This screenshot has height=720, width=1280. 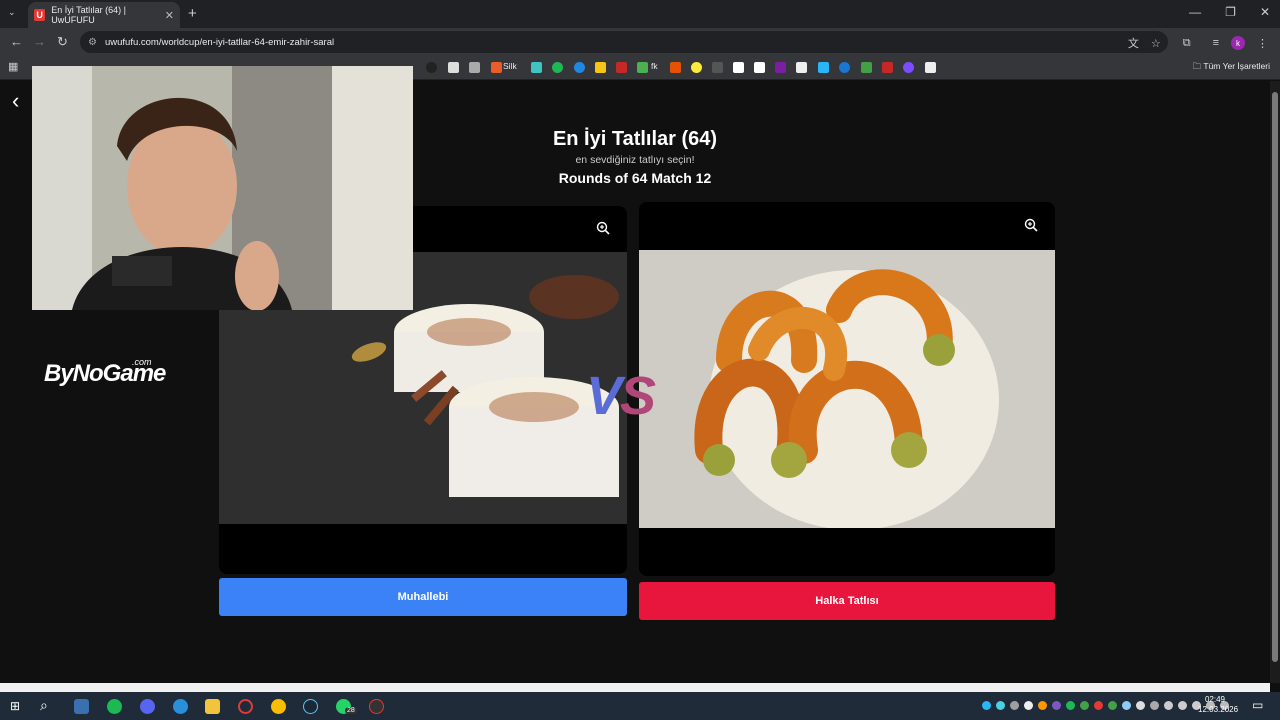 What do you see at coordinates (222, 188) in the screenshot?
I see `webcam-overlay` at bounding box center [222, 188].